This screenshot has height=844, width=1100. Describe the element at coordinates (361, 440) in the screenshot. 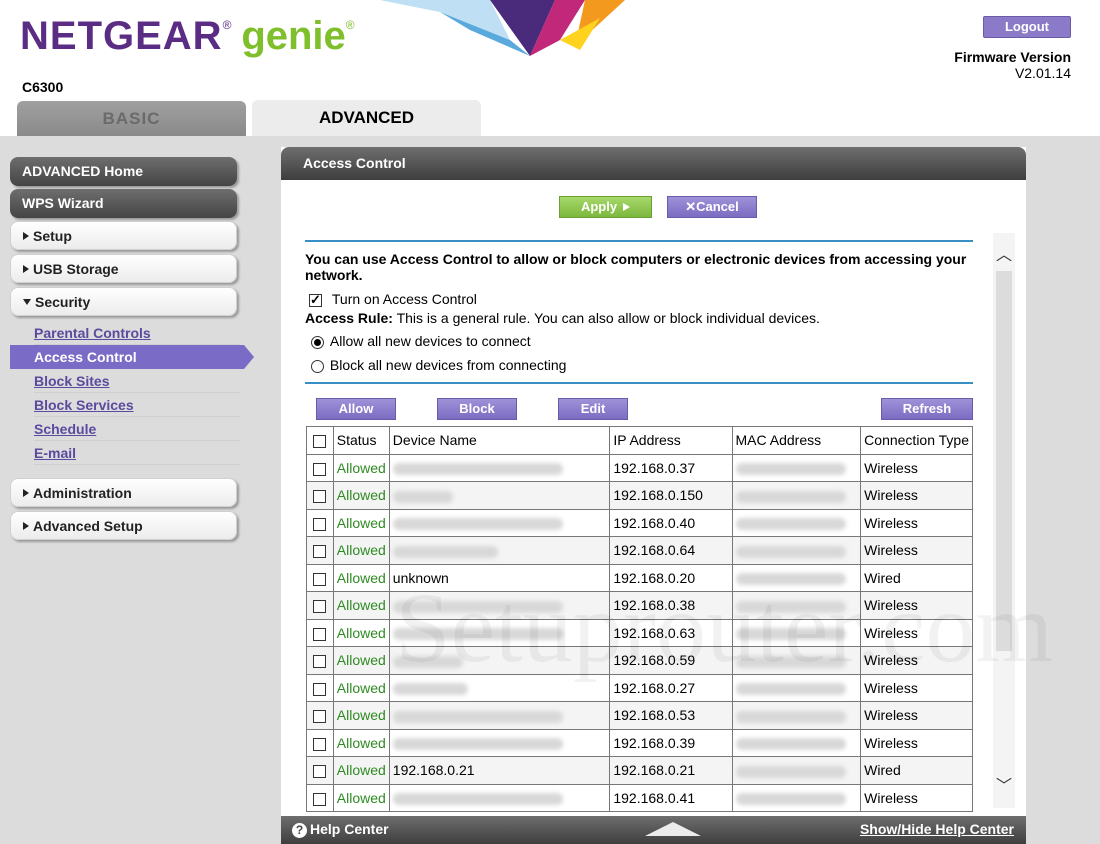

I see `column-header-status: Status` at that location.